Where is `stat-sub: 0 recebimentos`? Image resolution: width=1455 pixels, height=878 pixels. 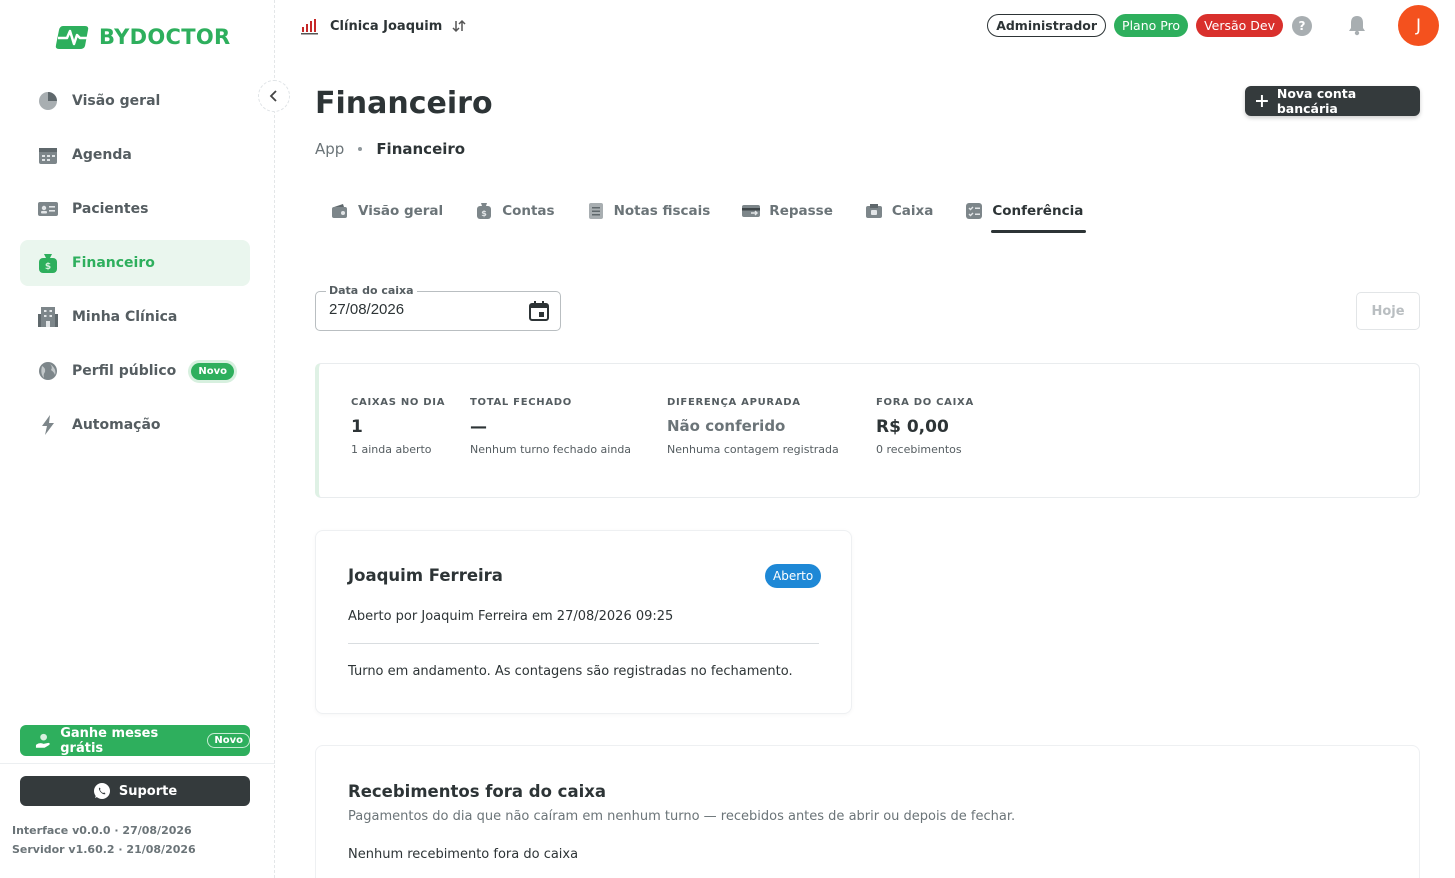 stat-sub: 0 recebimentos is located at coordinates (919, 449).